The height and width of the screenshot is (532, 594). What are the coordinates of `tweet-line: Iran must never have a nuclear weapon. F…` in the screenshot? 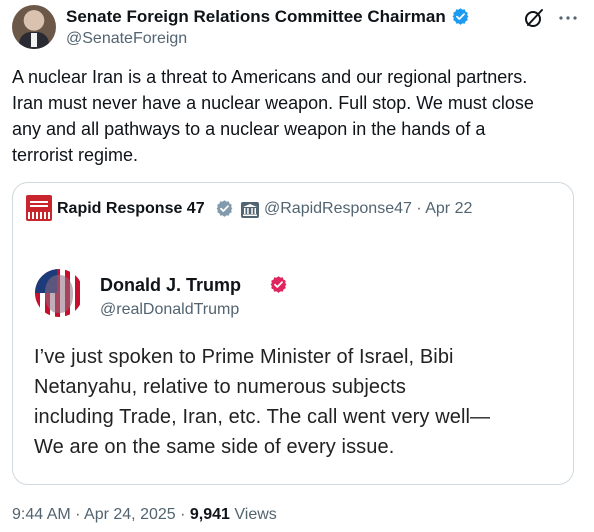 It's located at (273, 103).